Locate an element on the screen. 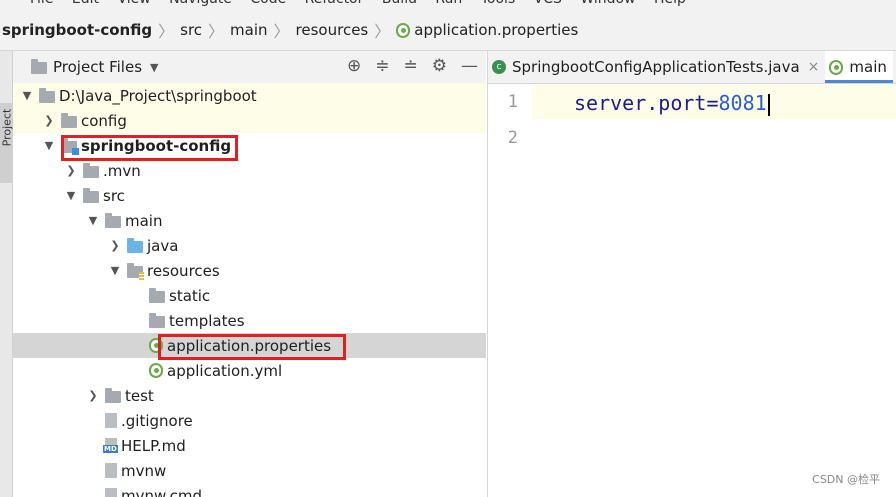 Image resolution: width=896 pixels, height=497 pixels. tree-row-label: D:\Java_Project\springboot is located at coordinates (158, 95).